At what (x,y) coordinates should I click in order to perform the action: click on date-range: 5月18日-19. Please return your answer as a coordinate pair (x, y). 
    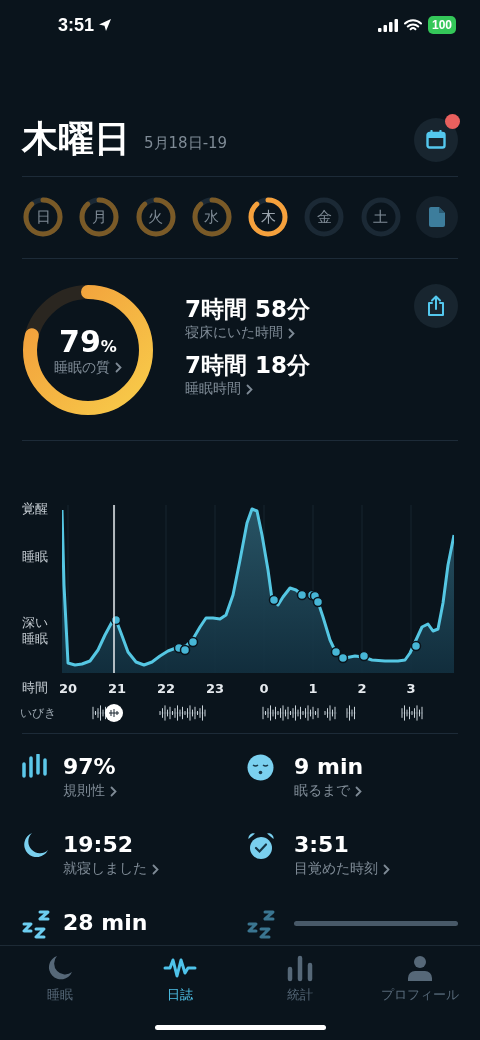
    Looking at the image, I should click on (186, 143).